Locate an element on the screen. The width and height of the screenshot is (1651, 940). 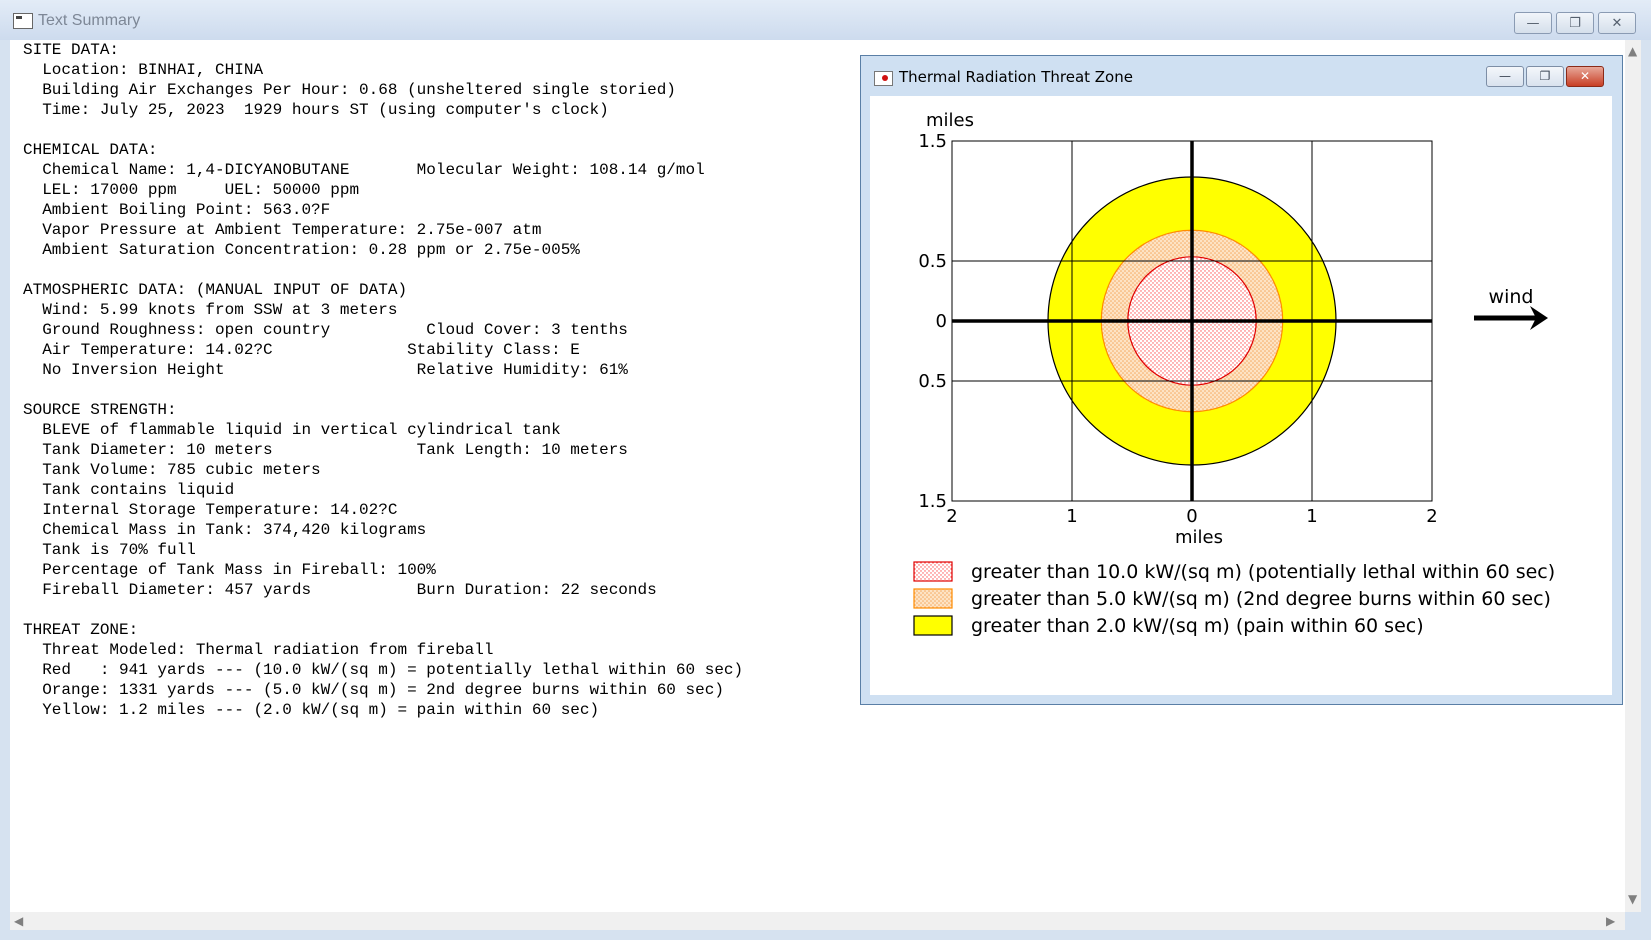
summary-line: Wind: 5.99 knots from SSW at 3 meters is located at coordinates (220, 310).